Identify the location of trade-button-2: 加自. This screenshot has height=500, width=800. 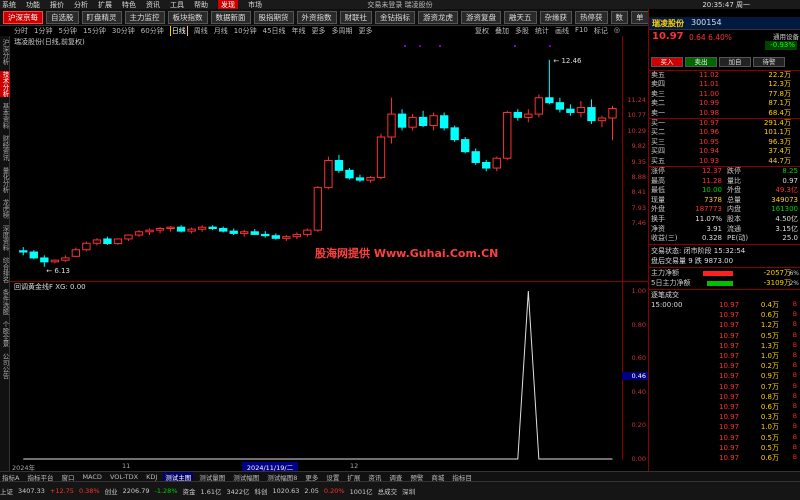
(735, 62).